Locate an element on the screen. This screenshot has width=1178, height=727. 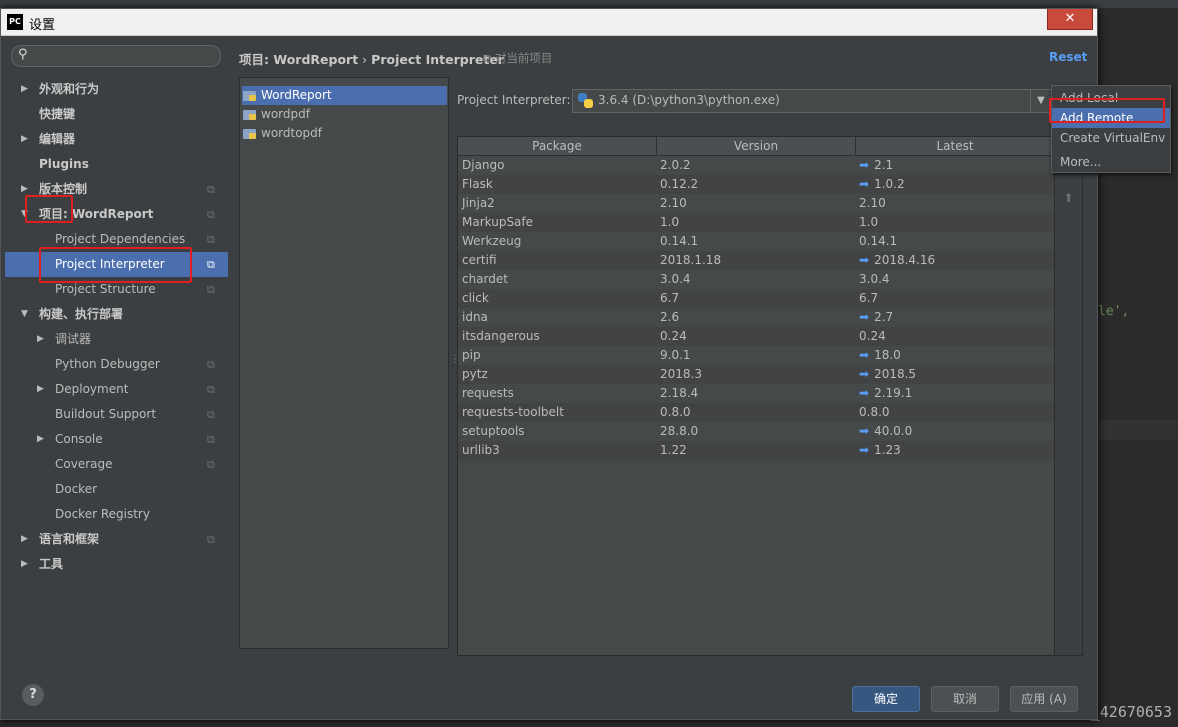
table-row: requests-toolbelt 0.8.0 0.8.0 is located at coordinates (756, 412).